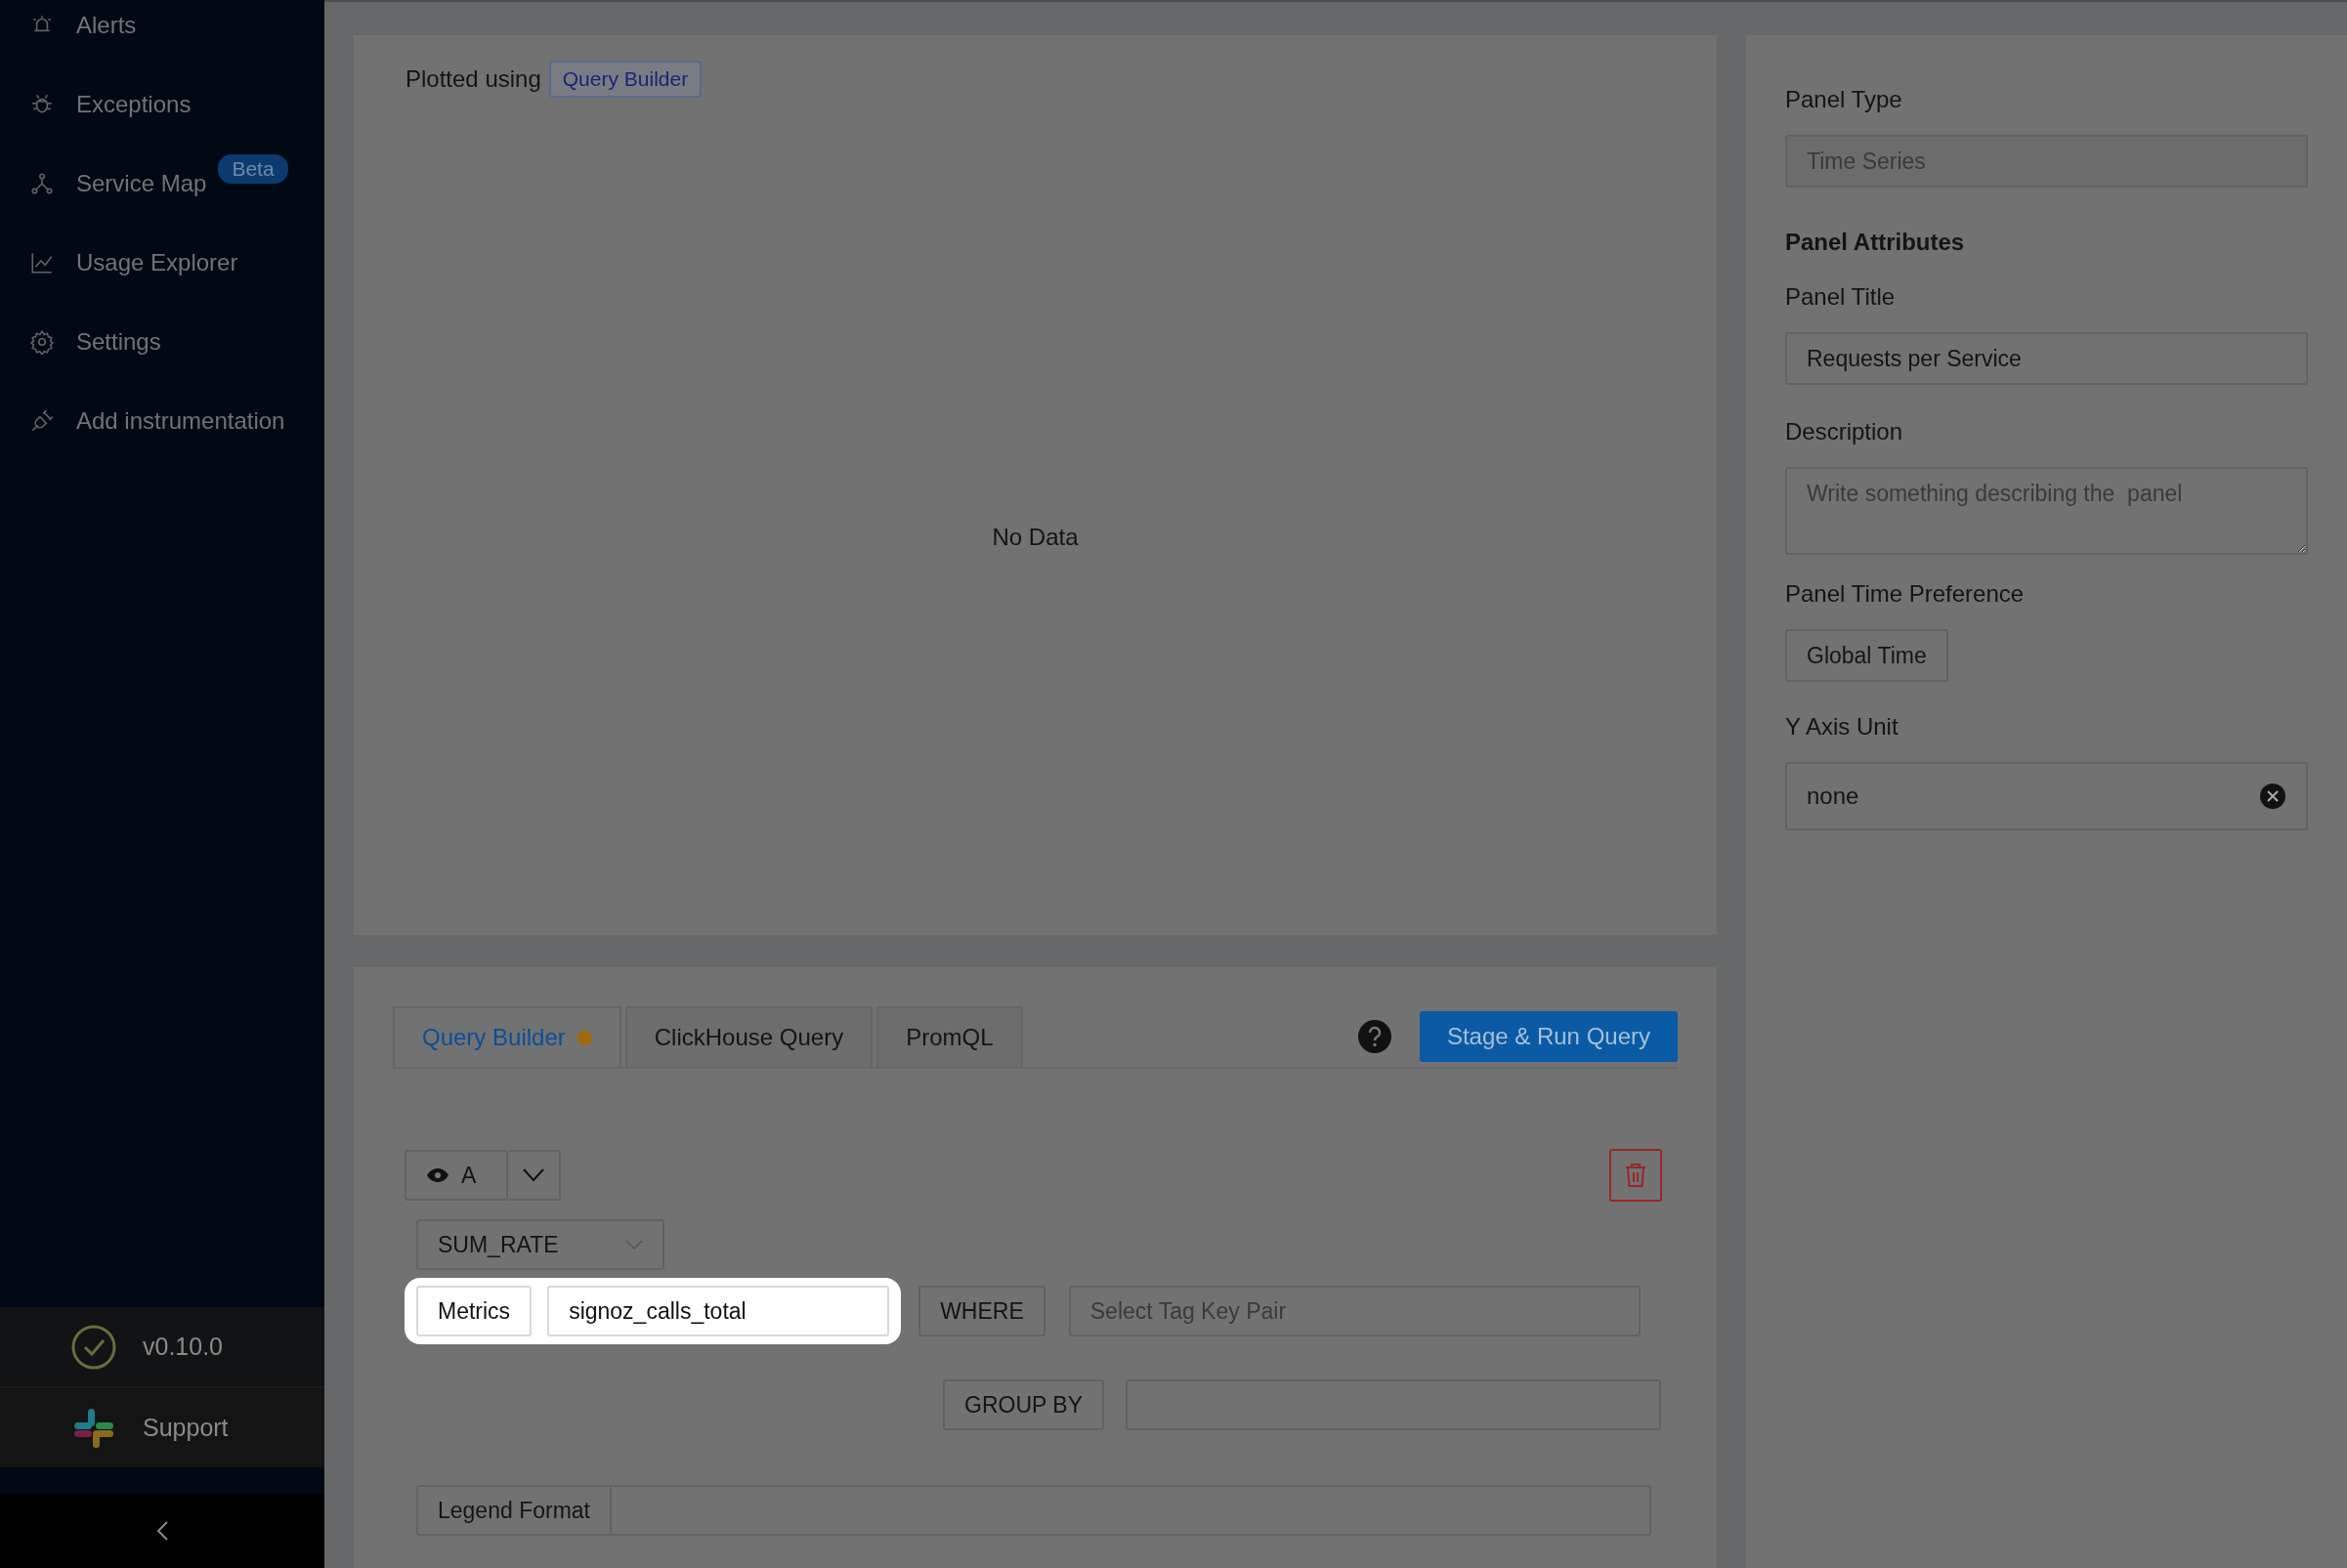 This screenshot has width=2347, height=1568. What do you see at coordinates (473, 79) in the screenshot?
I see `plotted-using-label: Plotted using` at bounding box center [473, 79].